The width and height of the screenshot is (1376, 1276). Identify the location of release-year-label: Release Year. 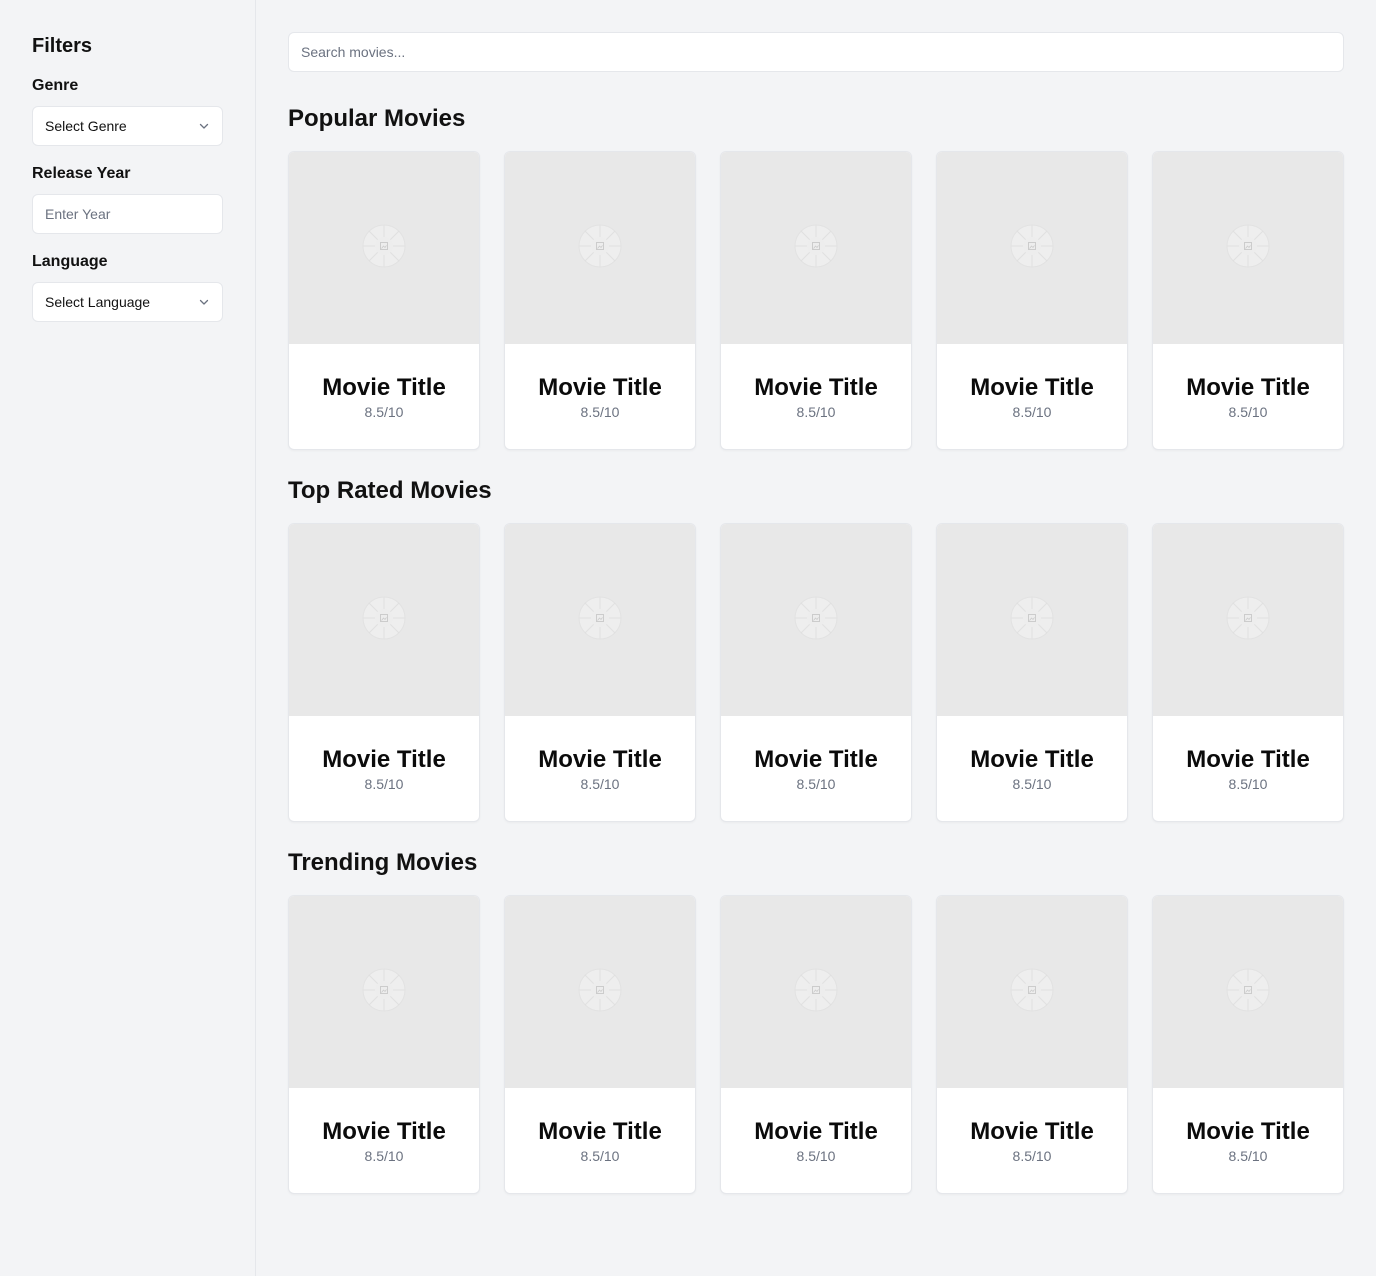
(81, 173).